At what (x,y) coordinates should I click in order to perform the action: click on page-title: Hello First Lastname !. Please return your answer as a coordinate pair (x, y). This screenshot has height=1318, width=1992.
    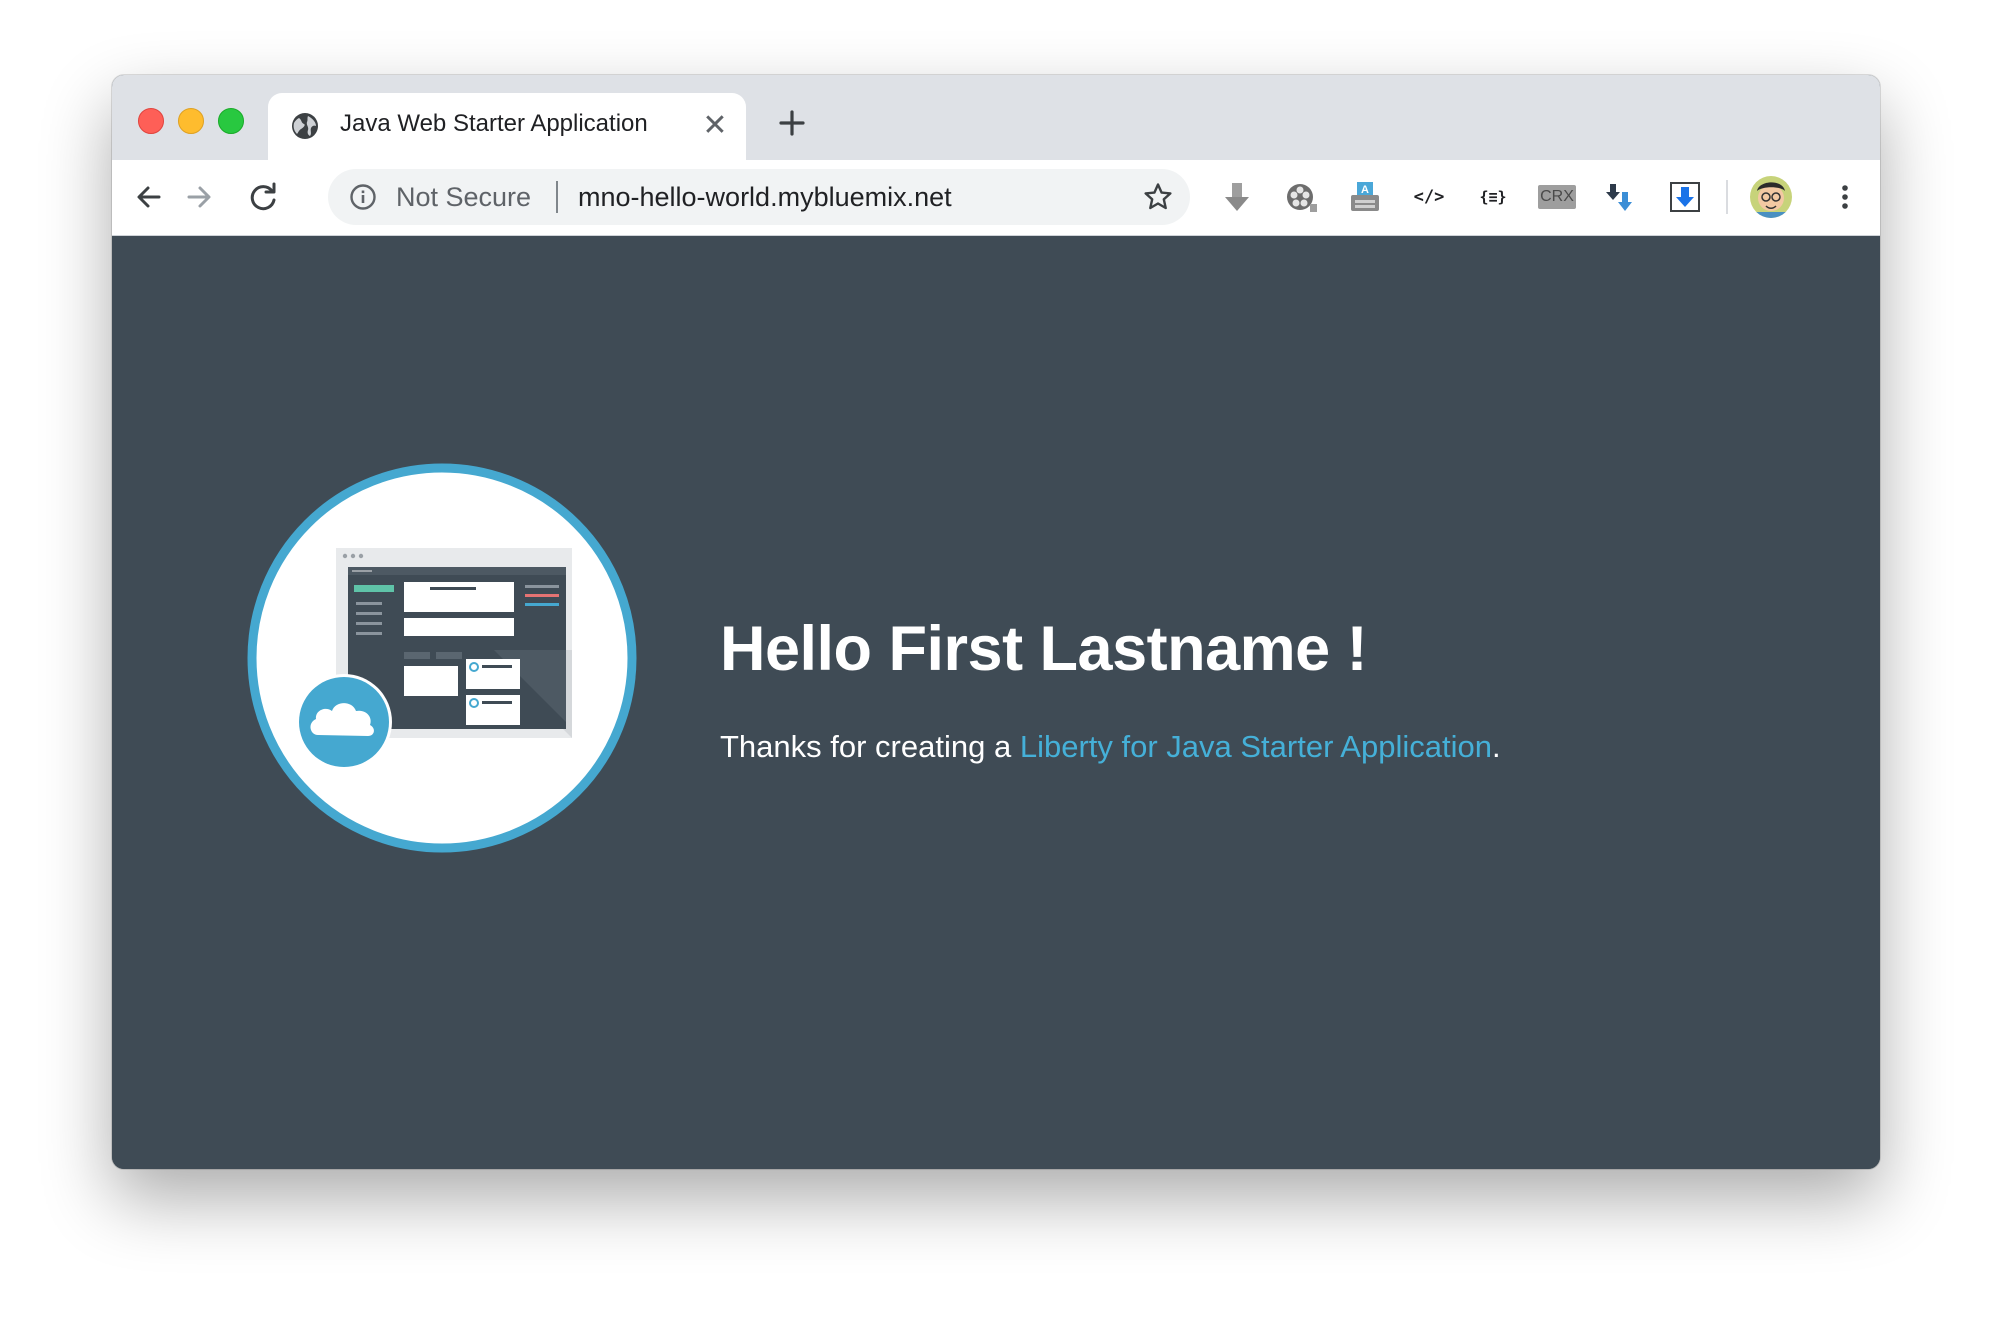
    Looking at the image, I should click on (1044, 649).